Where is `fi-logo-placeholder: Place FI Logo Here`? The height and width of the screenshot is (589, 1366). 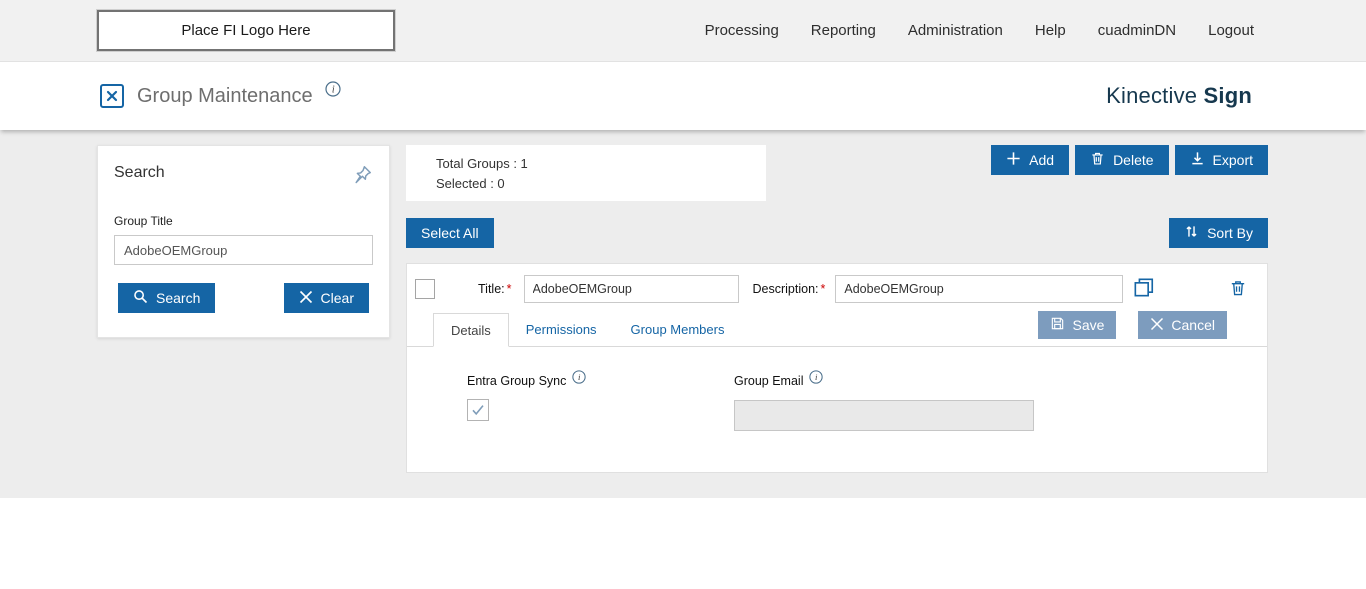 fi-logo-placeholder: Place FI Logo Here is located at coordinates (246, 30).